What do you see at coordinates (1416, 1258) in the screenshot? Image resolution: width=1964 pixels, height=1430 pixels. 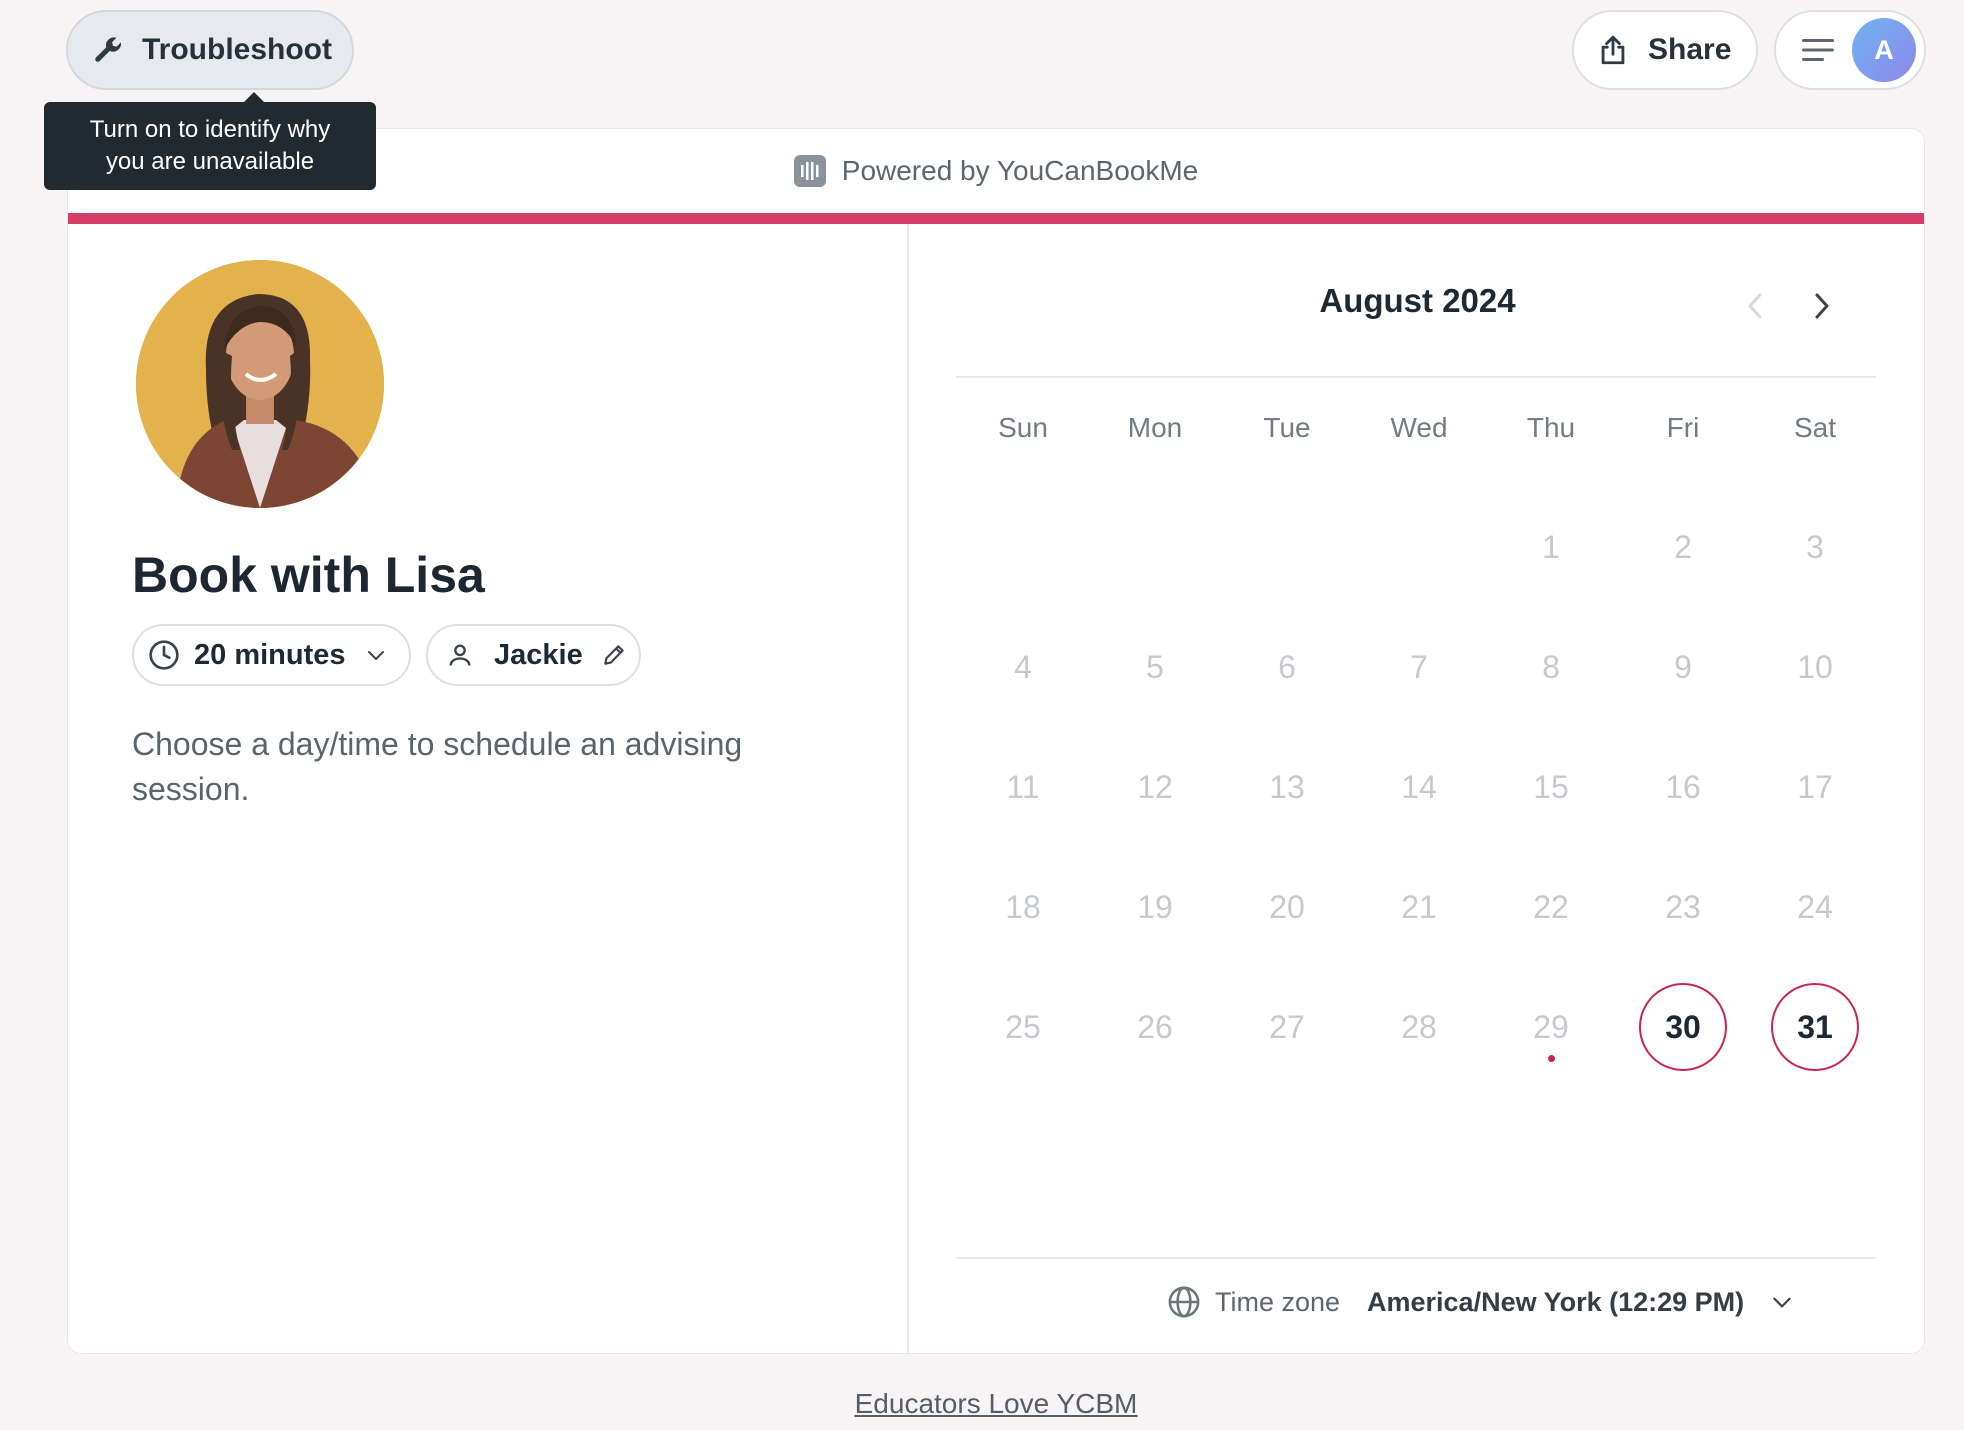 I see `calendar-footer-rule` at bounding box center [1416, 1258].